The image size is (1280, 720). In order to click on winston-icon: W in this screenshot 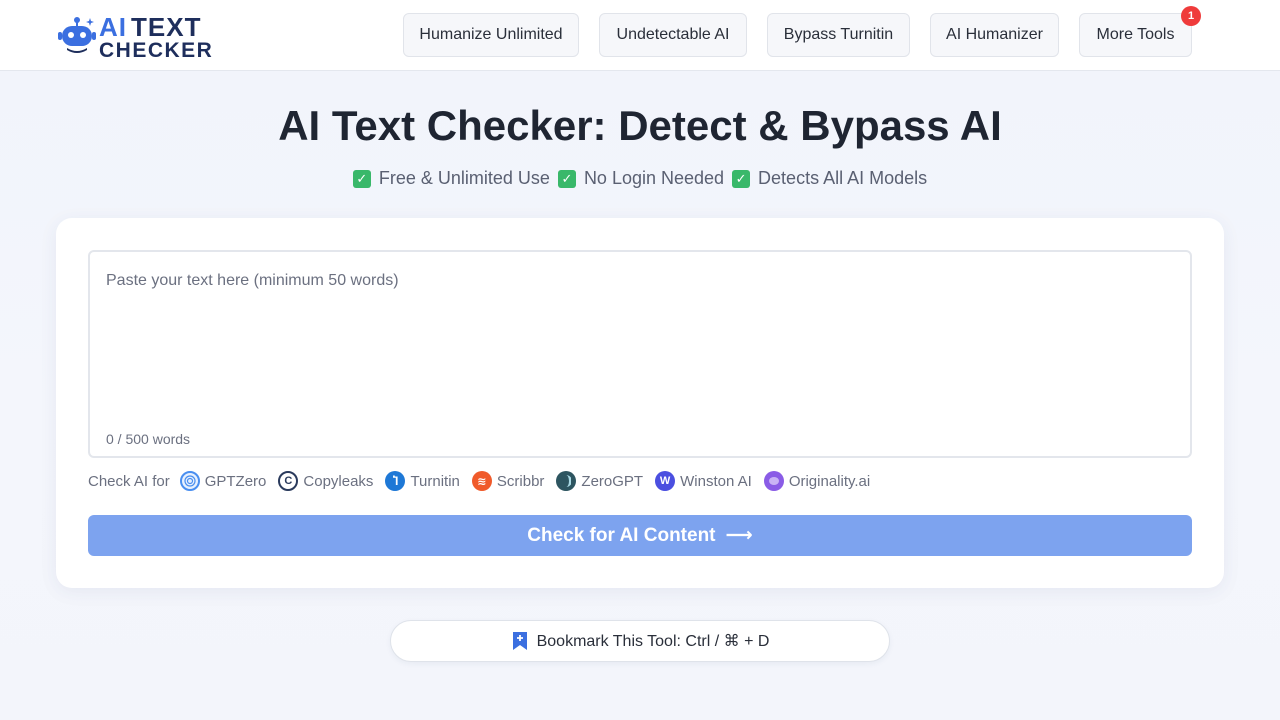, I will do `click(665, 481)`.